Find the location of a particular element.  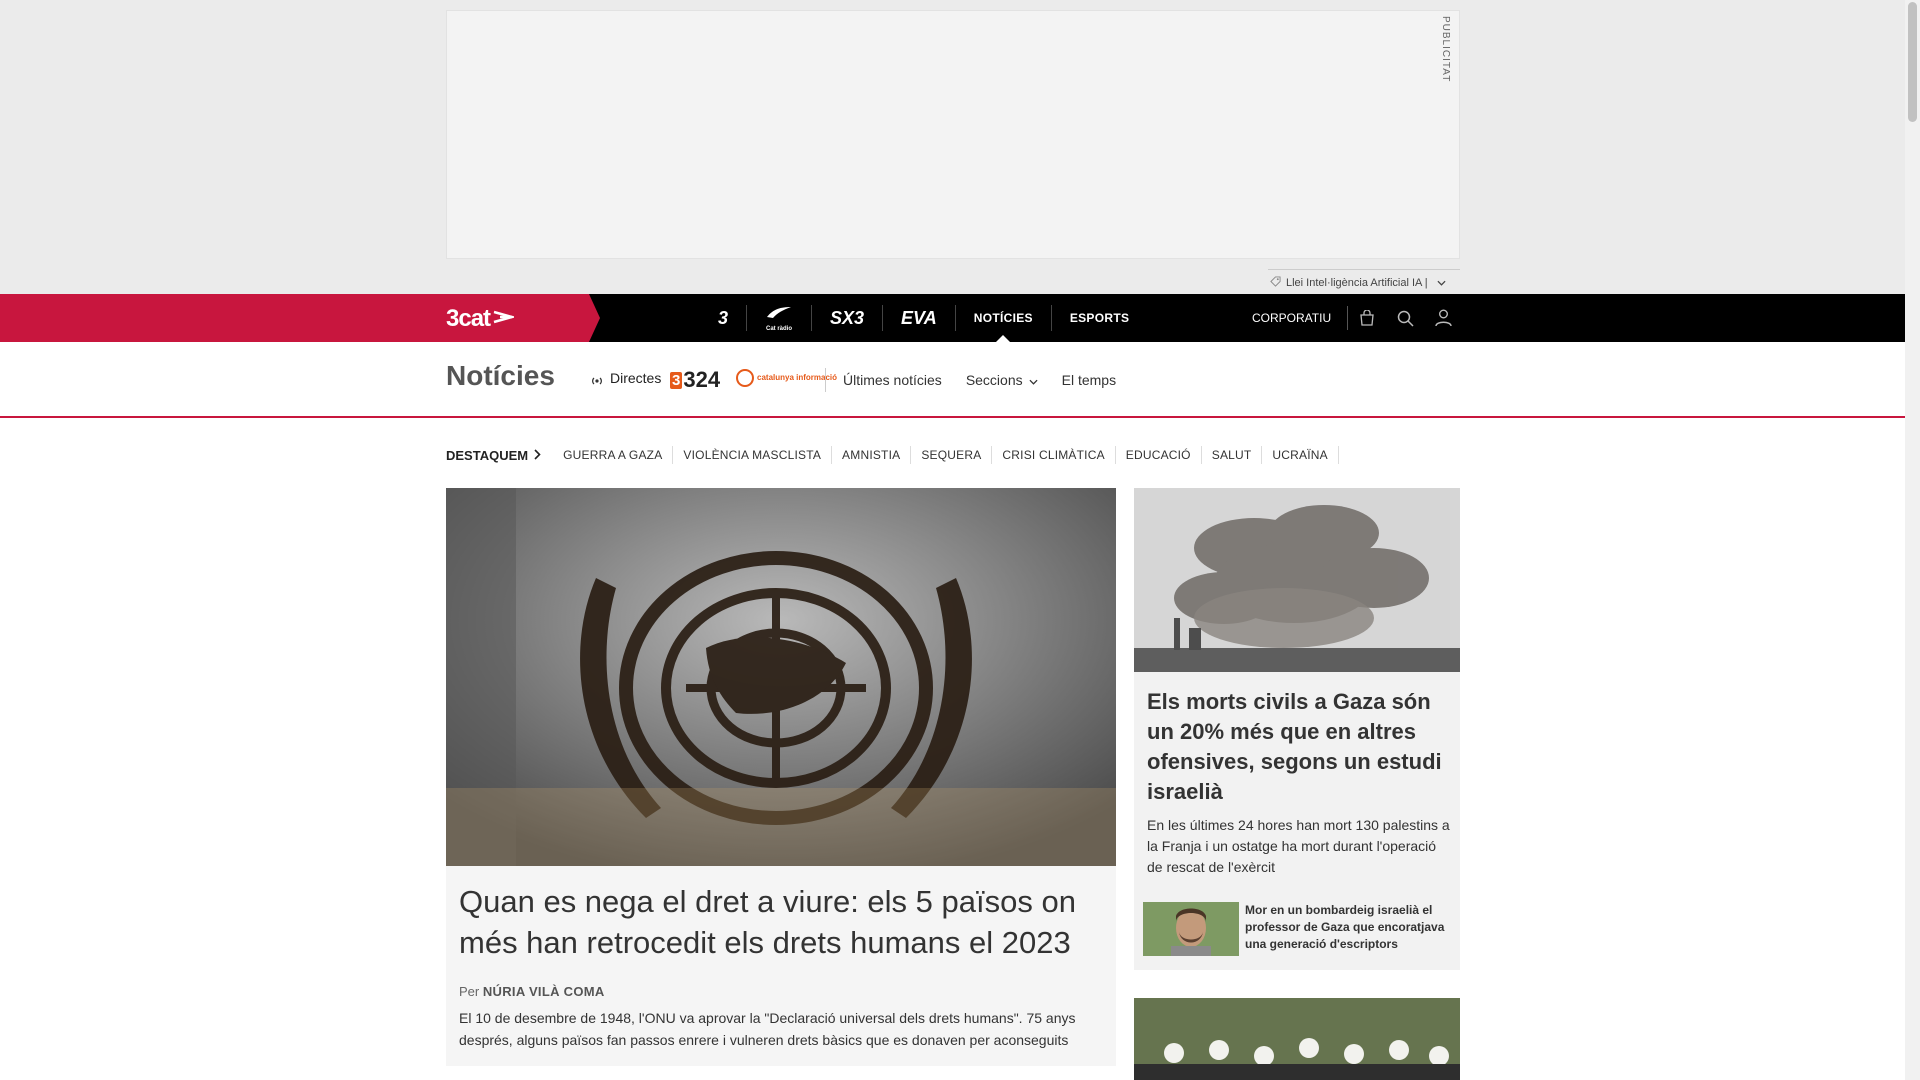

byline: Per NÚRIA VILÀ COMA is located at coordinates (532, 991).